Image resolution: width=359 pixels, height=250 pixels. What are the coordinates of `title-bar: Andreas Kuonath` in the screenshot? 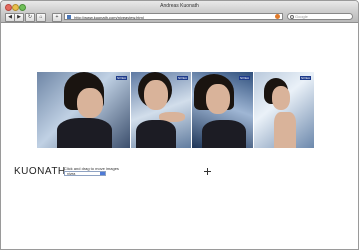 It's located at (179, 6).